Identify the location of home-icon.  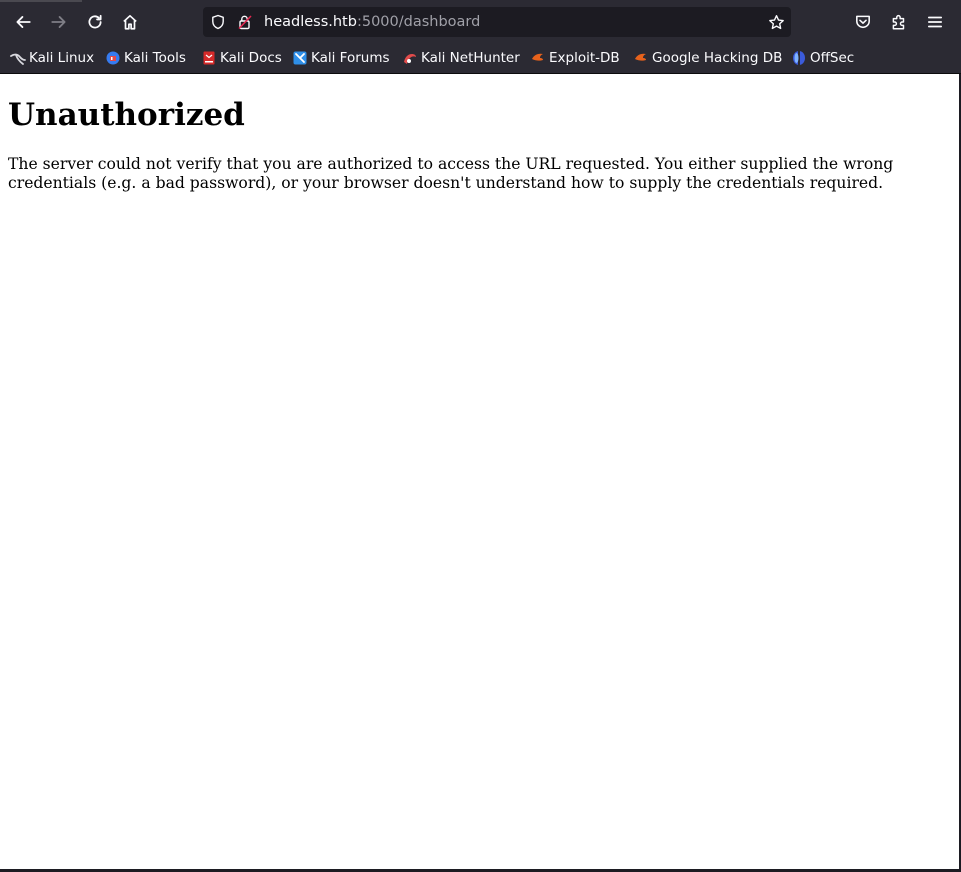
(130, 22).